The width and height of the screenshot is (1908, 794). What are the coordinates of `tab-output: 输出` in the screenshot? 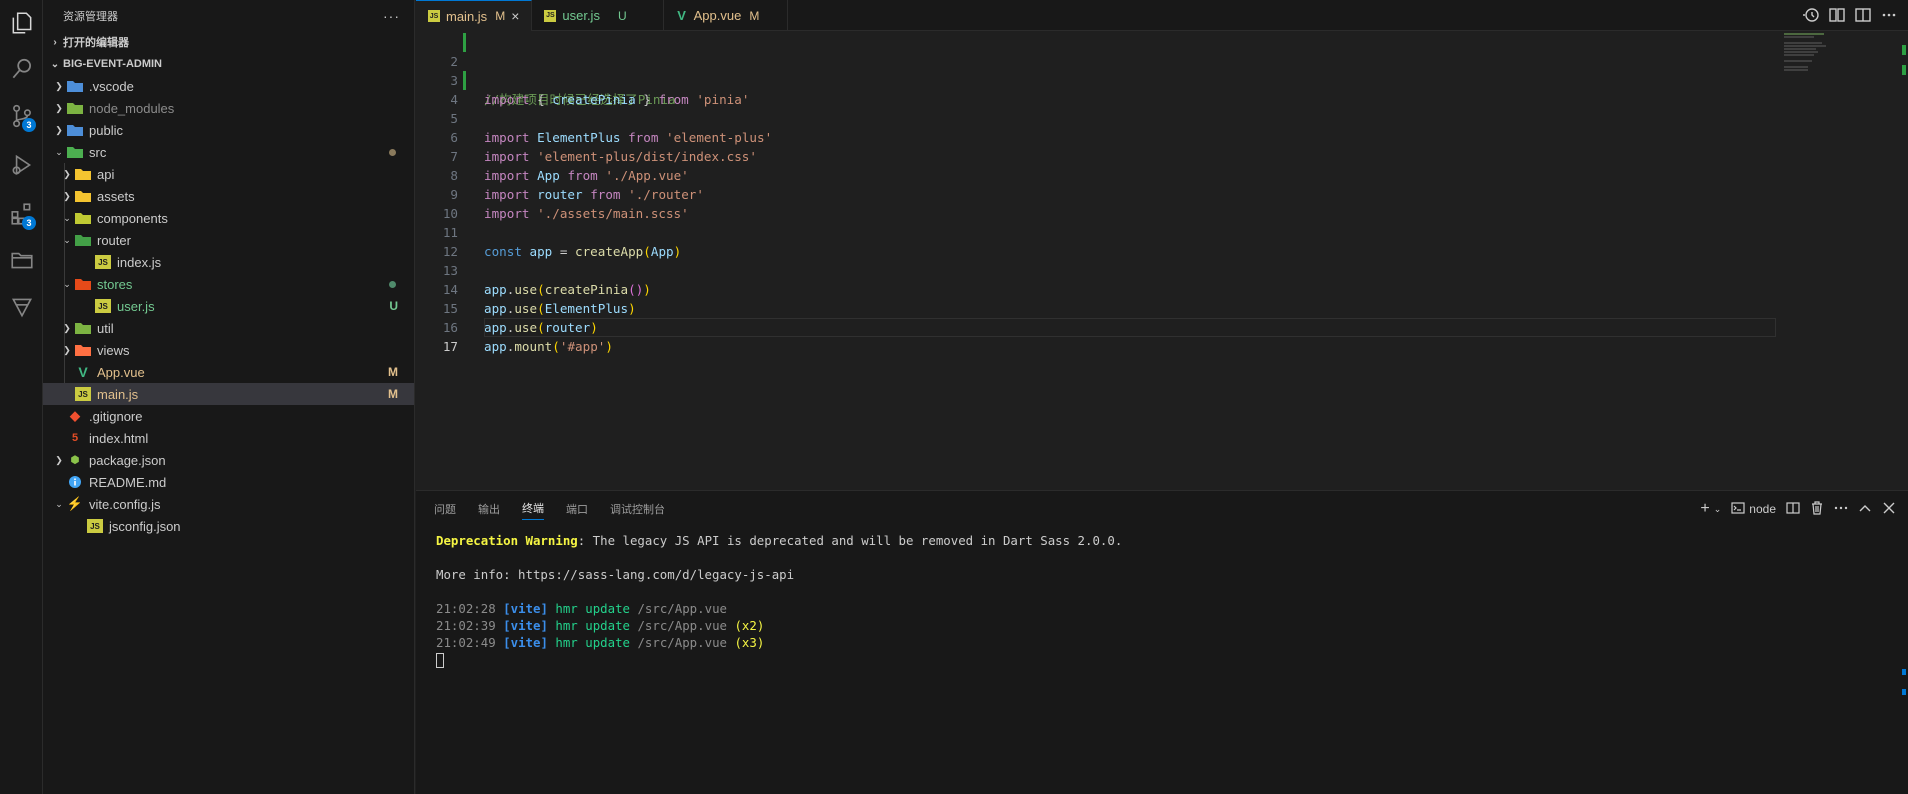 It's located at (489, 509).